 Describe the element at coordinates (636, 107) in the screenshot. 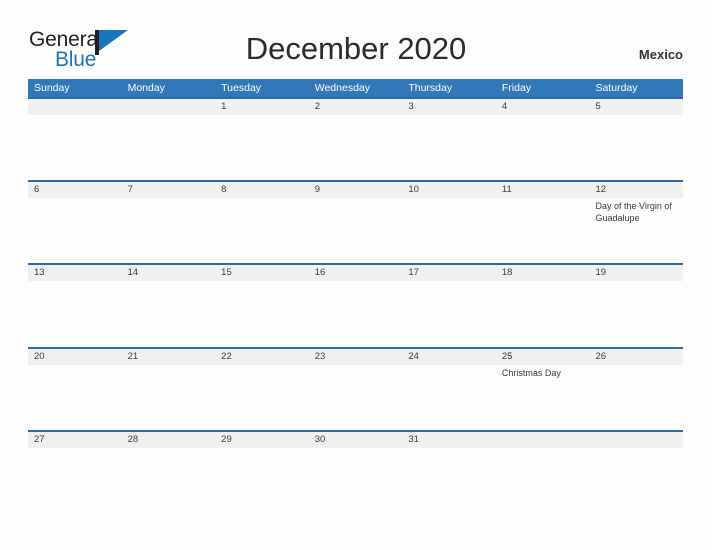

I see `day-number: 5` at that location.